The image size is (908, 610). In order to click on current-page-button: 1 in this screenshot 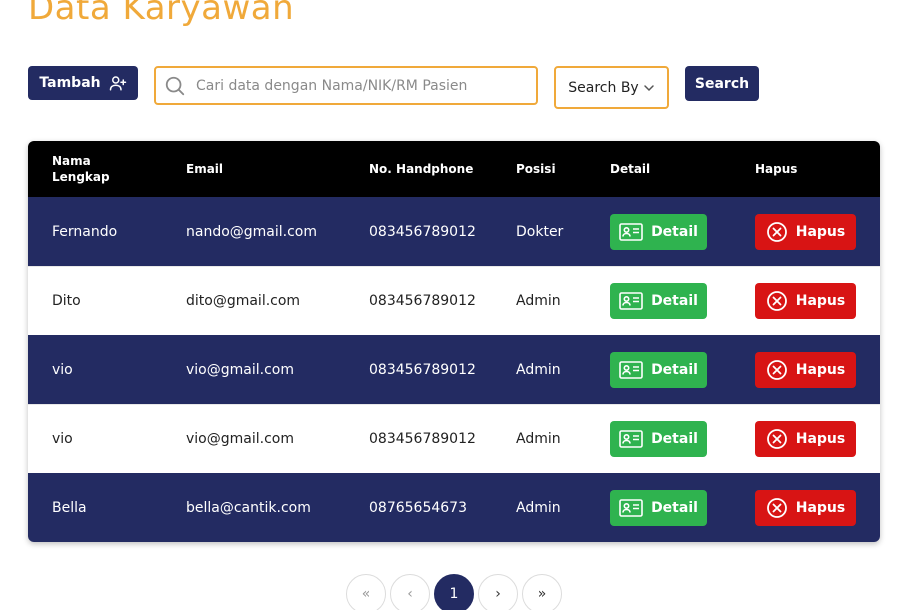, I will do `click(454, 592)`.